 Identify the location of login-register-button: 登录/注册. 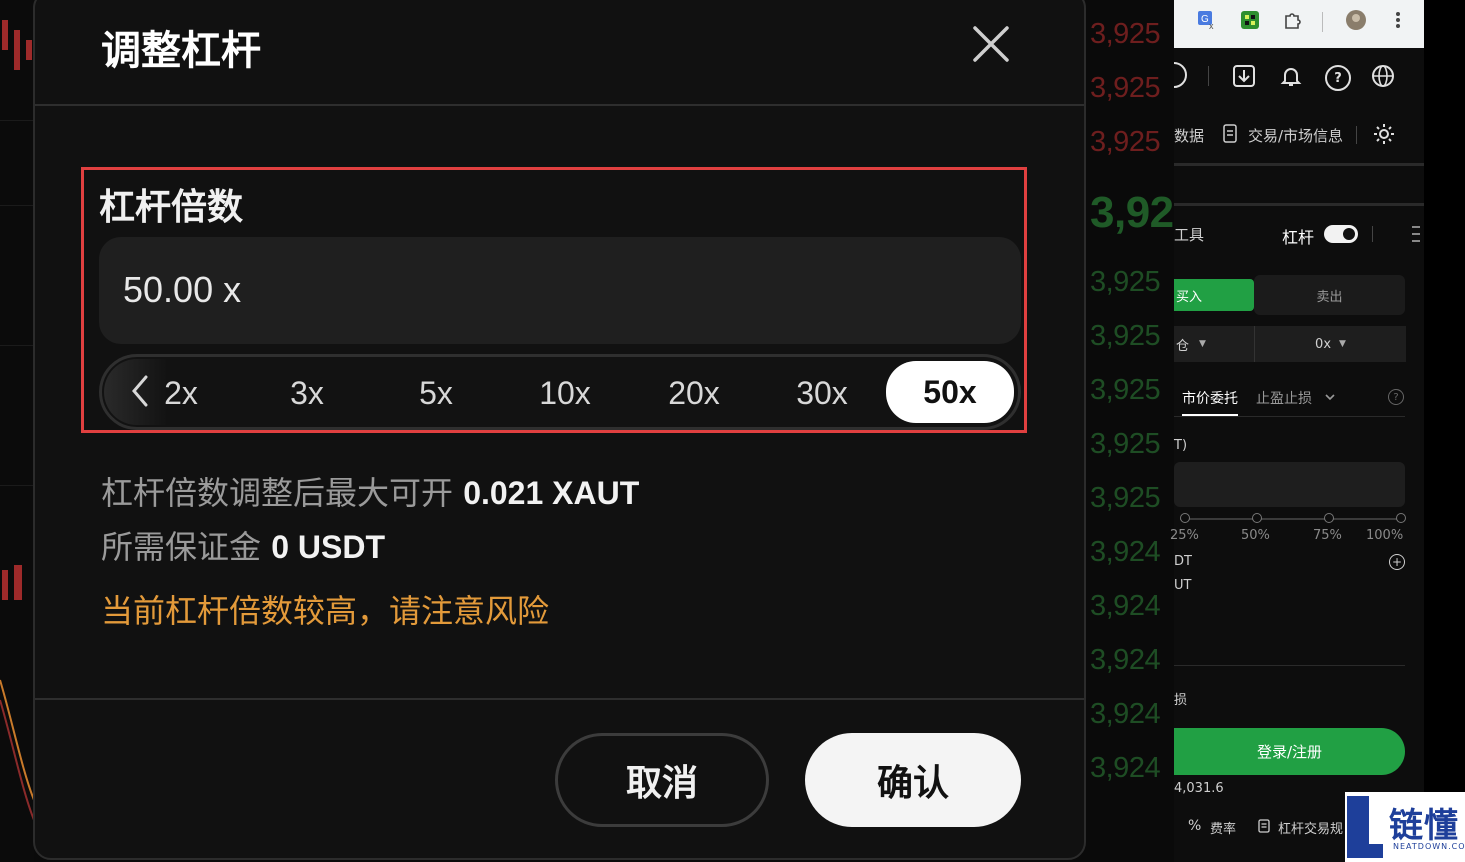
(1289, 751).